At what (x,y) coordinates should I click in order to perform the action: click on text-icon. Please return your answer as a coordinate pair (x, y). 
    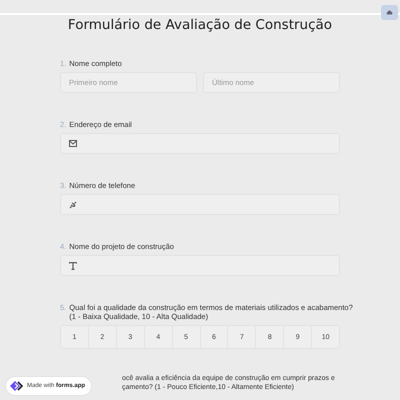
    Looking at the image, I should click on (73, 266).